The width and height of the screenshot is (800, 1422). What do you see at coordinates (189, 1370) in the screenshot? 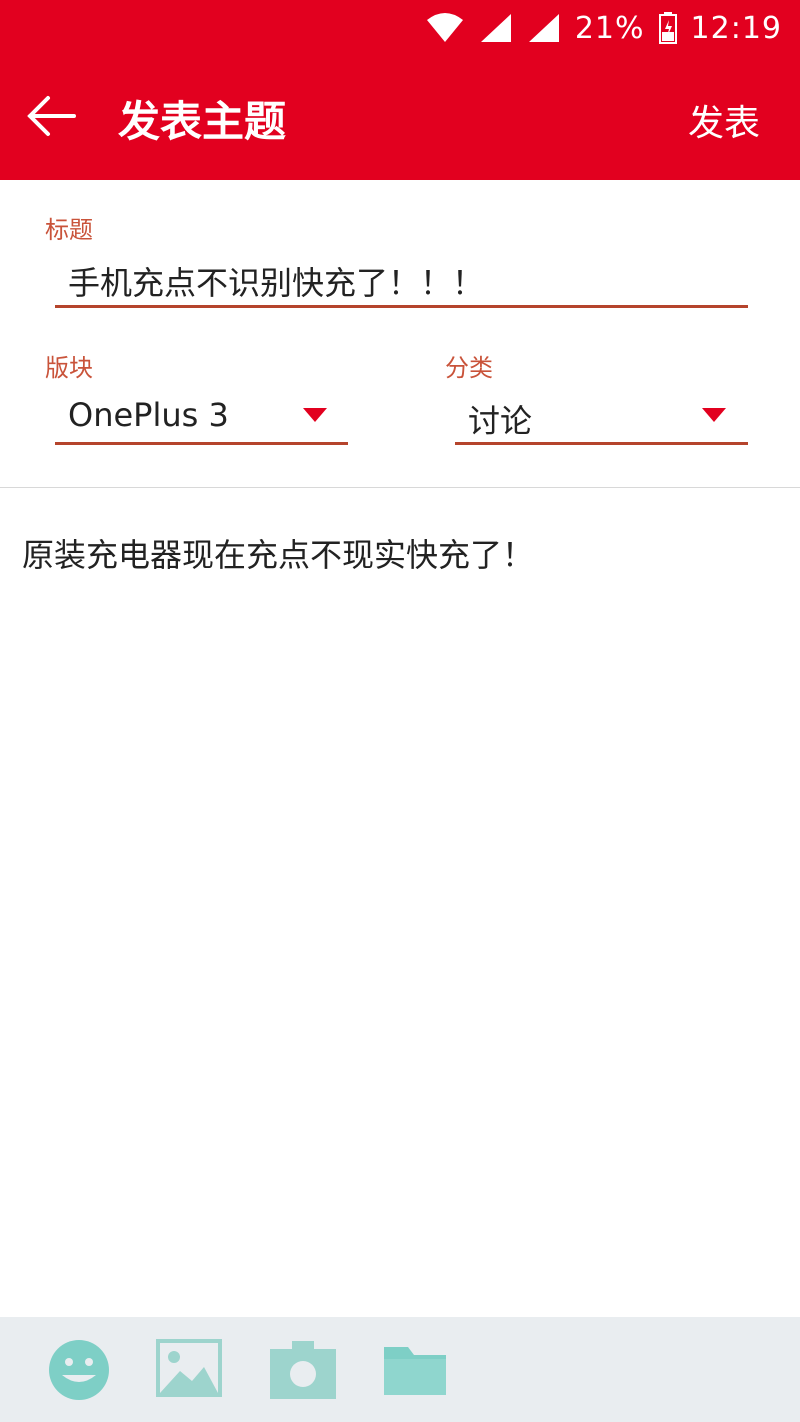
I see `image-icon` at bounding box center [189, 1370].